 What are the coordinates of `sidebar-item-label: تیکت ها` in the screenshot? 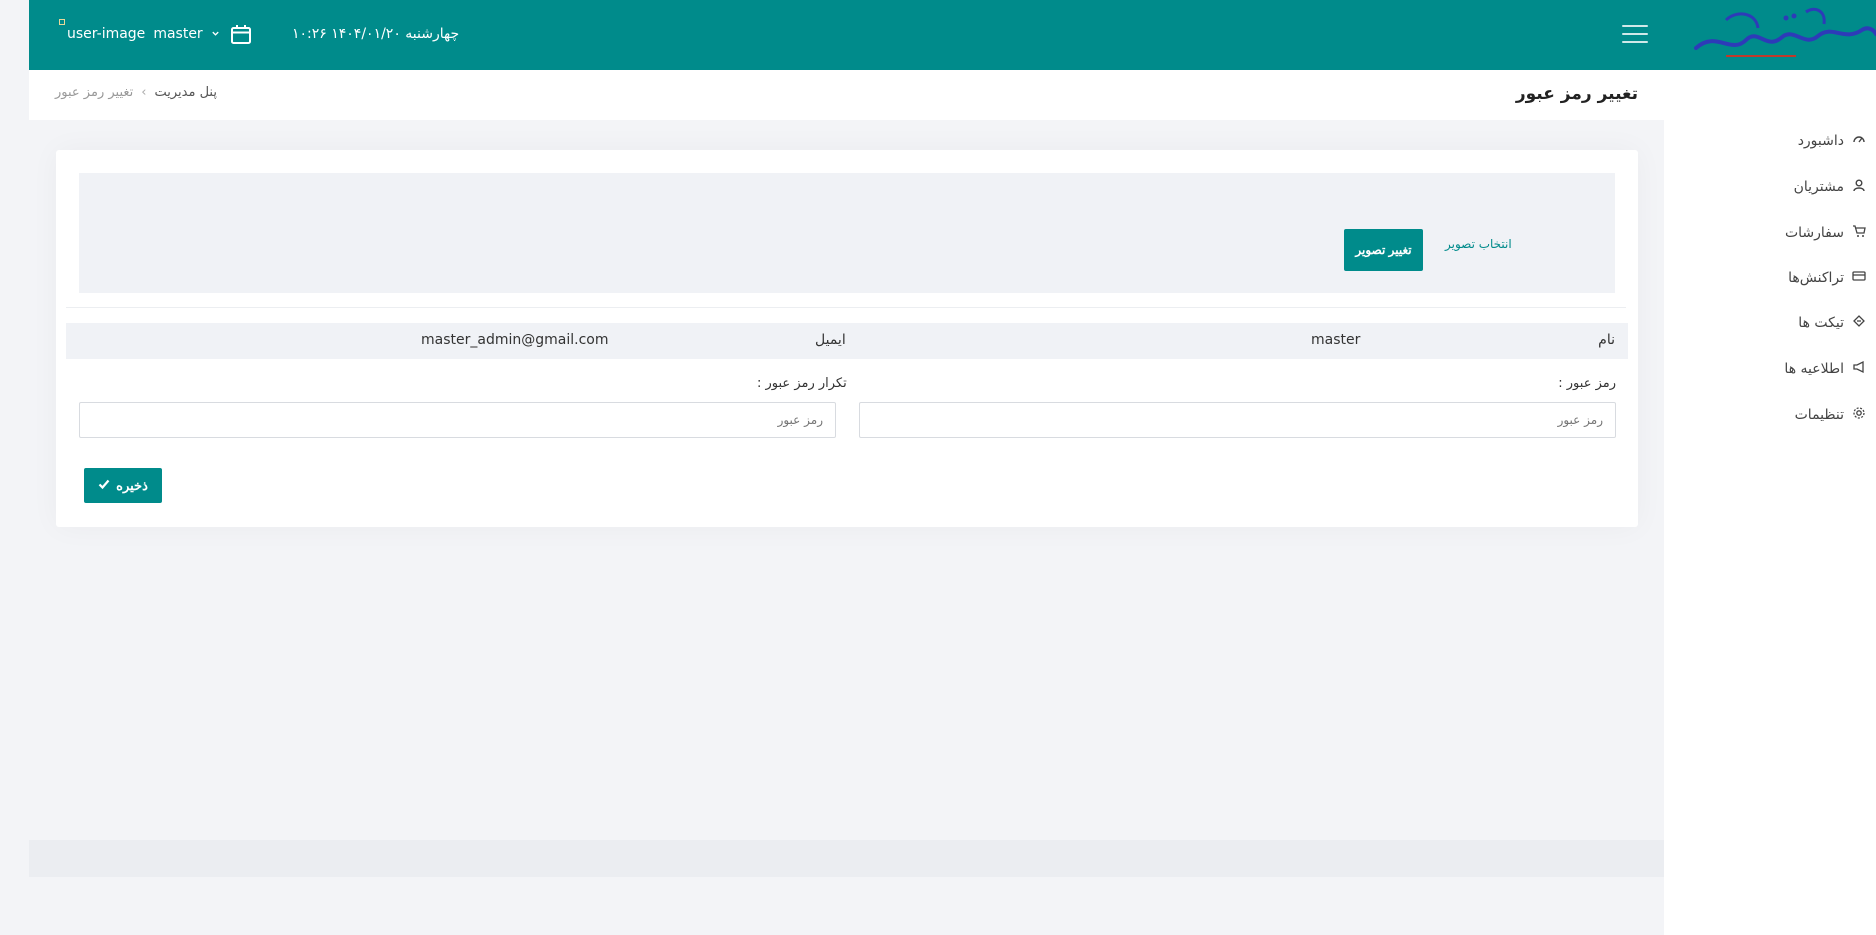 It's located at (1821, 323).